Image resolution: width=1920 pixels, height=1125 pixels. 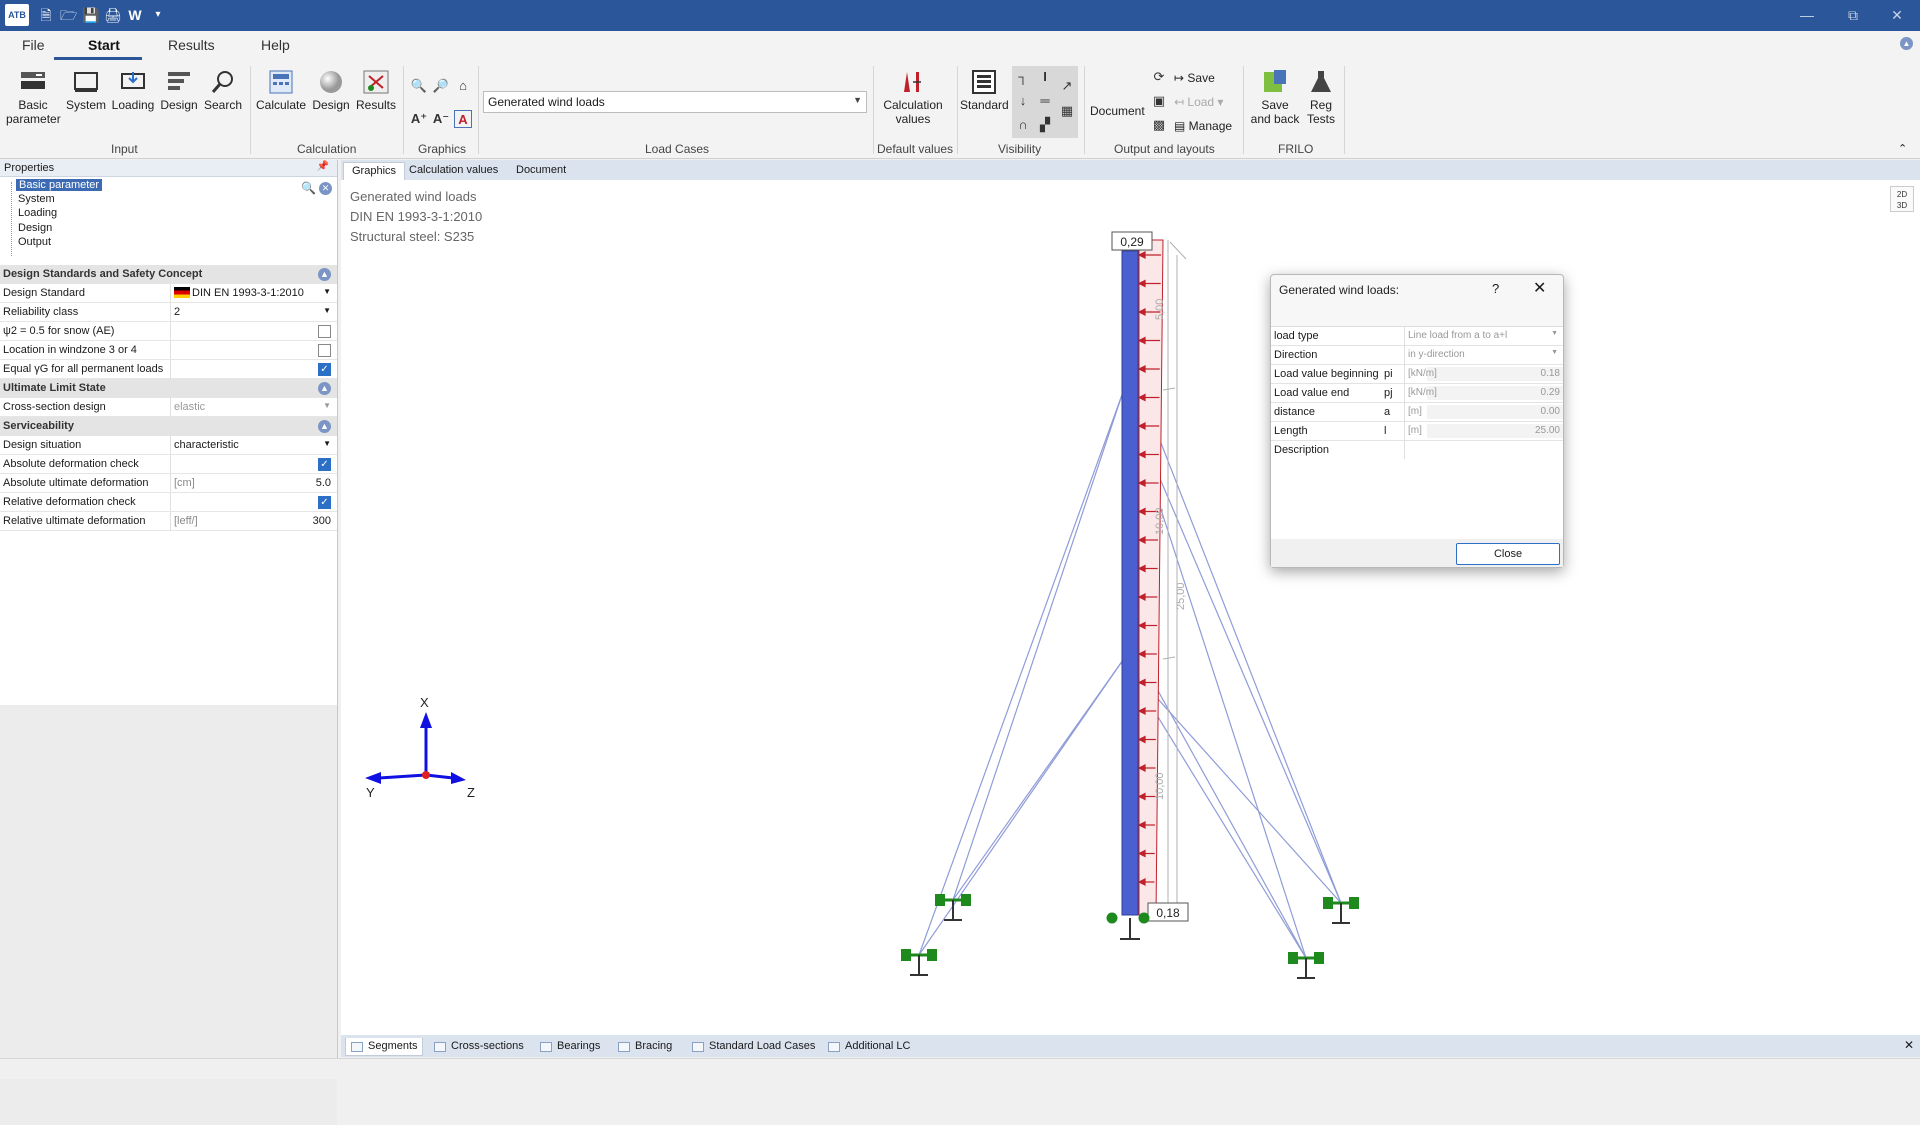 I want to click on tab-bearings: Bearings, so click(x=569, y=1047).